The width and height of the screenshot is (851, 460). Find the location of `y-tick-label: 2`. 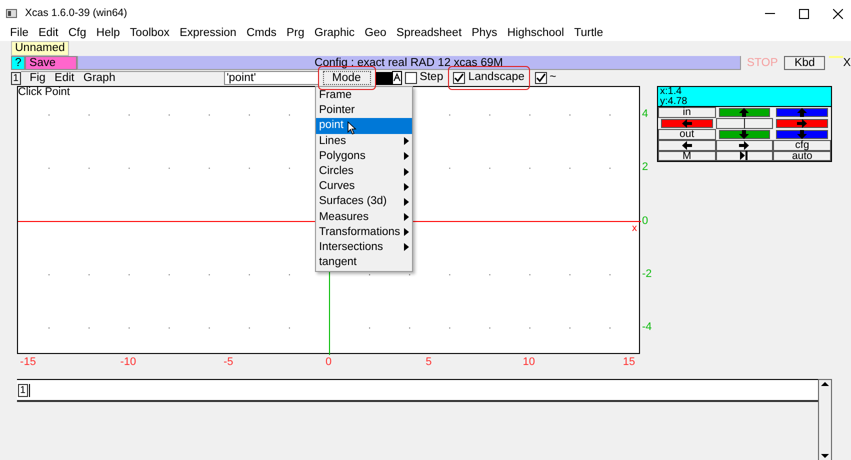

y-tick-label: 2 is located at coordinates (645, 167).